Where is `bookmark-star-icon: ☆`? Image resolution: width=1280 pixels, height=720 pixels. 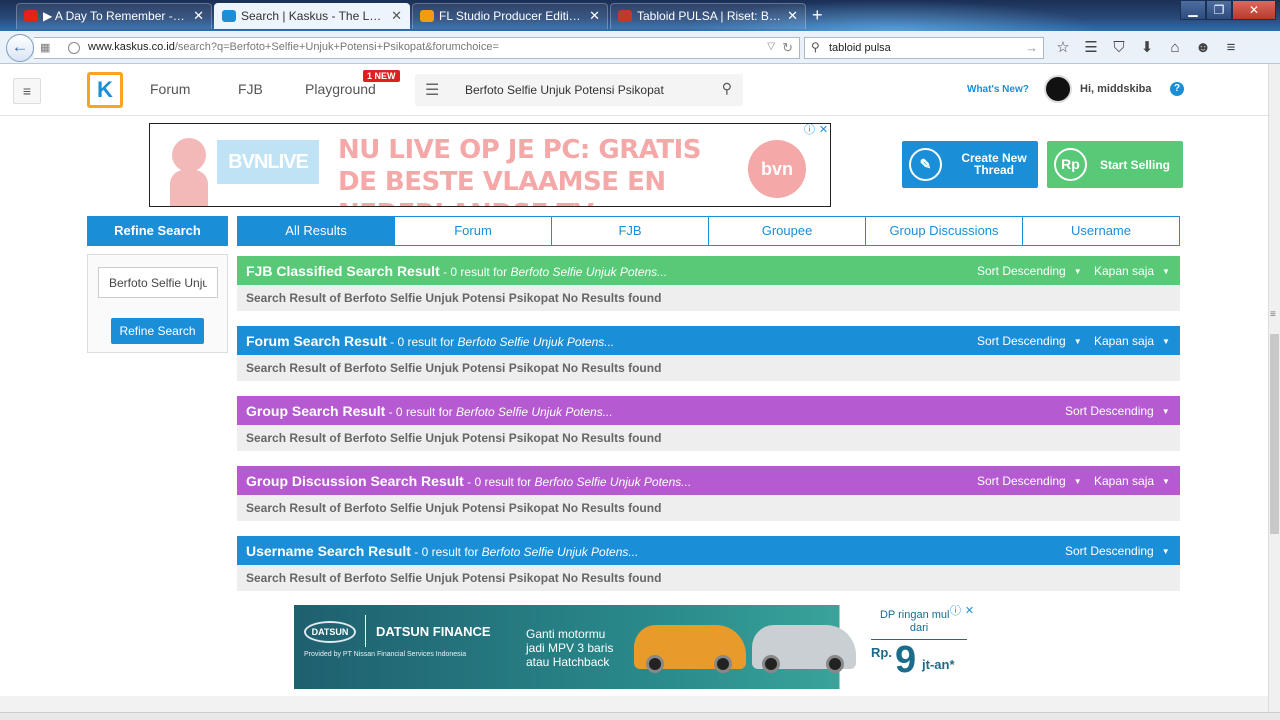
bookmark-star-icon: ☆ is located at coordinates (1063, 48).